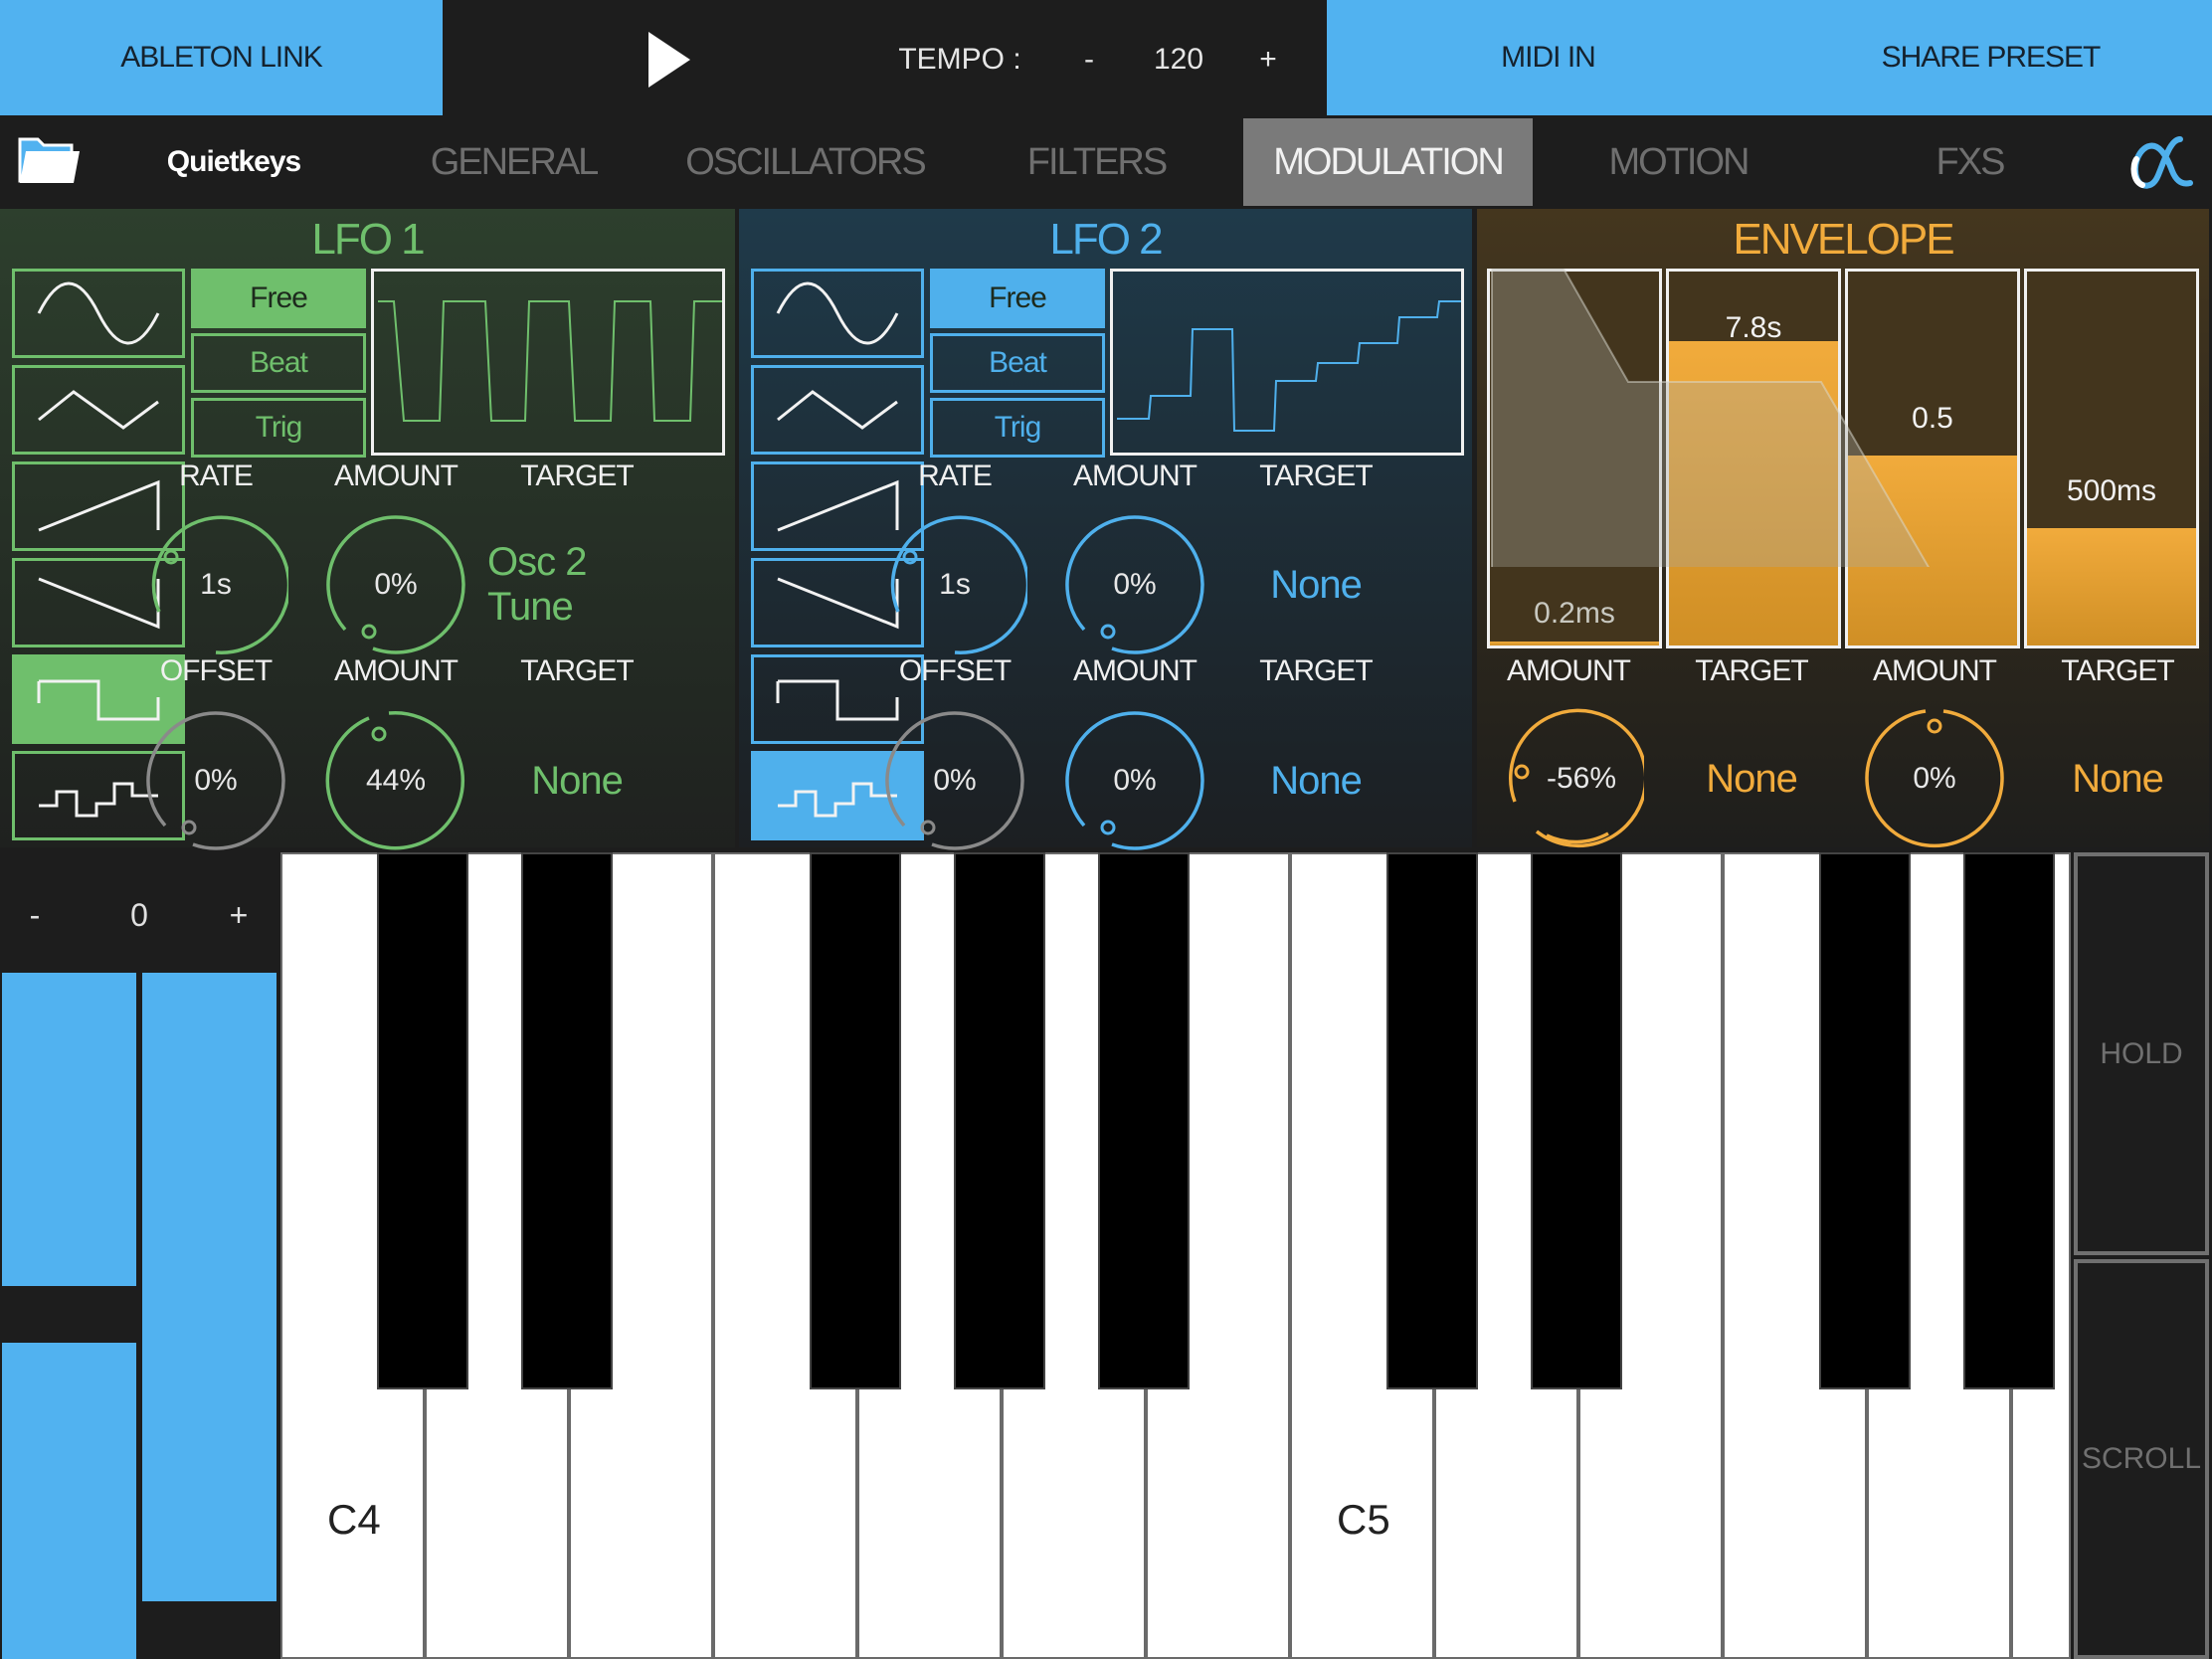 Image resolution: width=2212 pixels, height=1659 pixels. What do you see at coordinates (1017, 428) in the screenshot?
I see `lfo2-mode-trig: Trig` at bounding box center [1017, 428].